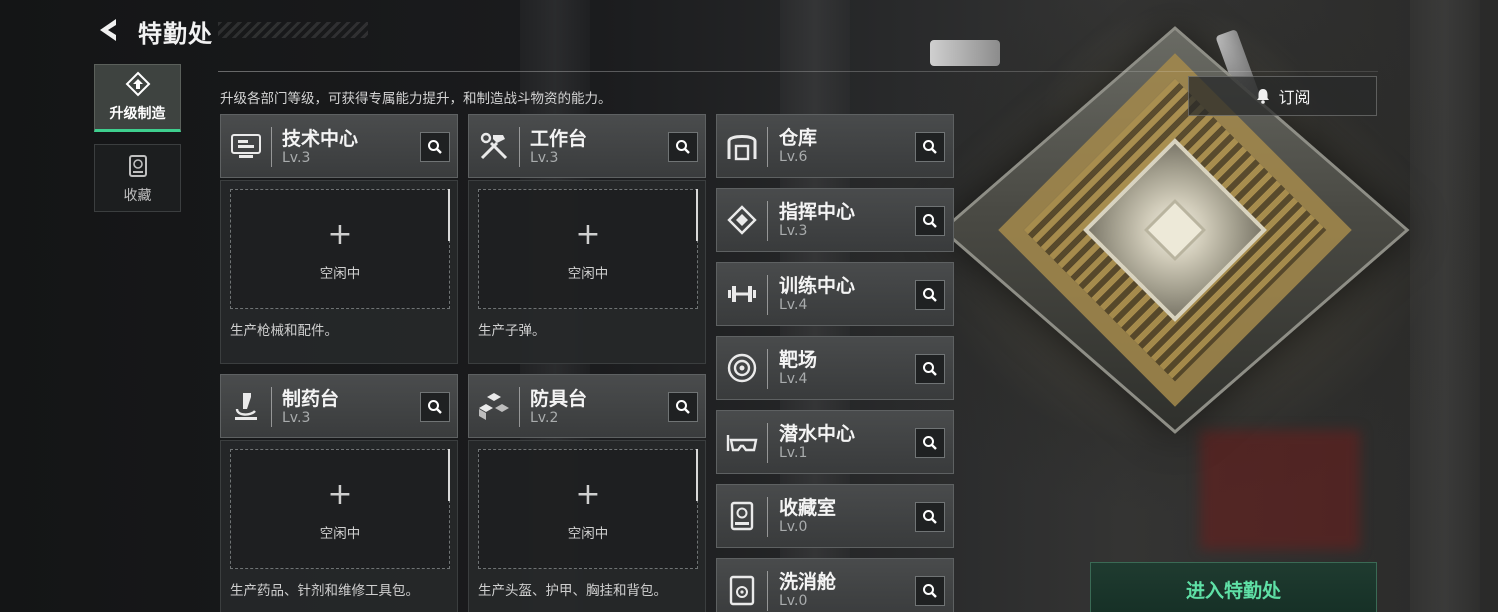 This screenshot has width=1498, height=612. Describe the element at coordinates (175, 34) in the screenshot. I see `page-title: 特勤处` at that location.